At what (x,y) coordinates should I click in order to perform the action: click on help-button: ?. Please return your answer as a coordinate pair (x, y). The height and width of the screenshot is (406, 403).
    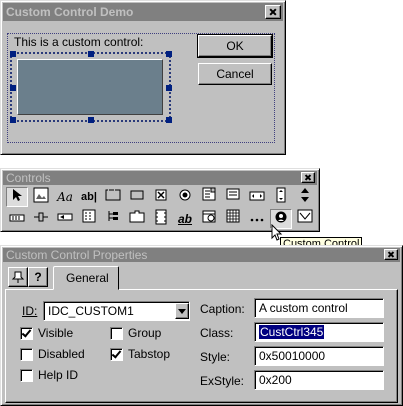
    Looking at the image, I should click on (38, 277).